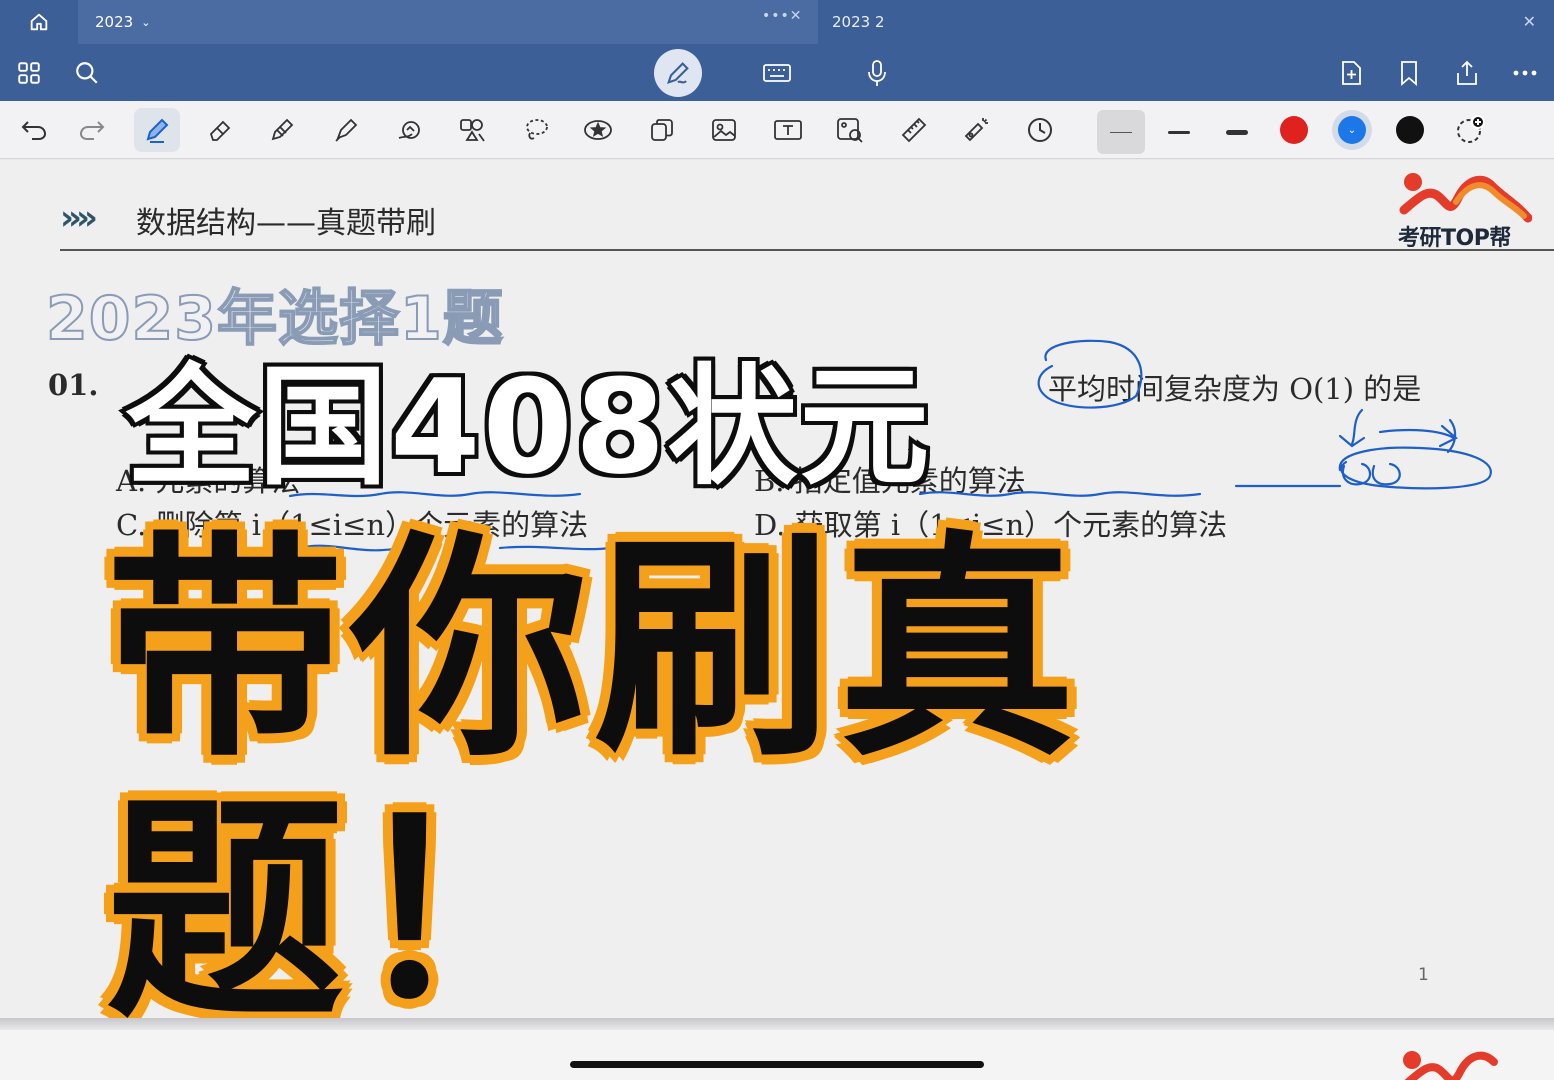 Image resolution: width=1554 pixels, height=1080 pixels. I want to click on header-divider, so click(807, 250).